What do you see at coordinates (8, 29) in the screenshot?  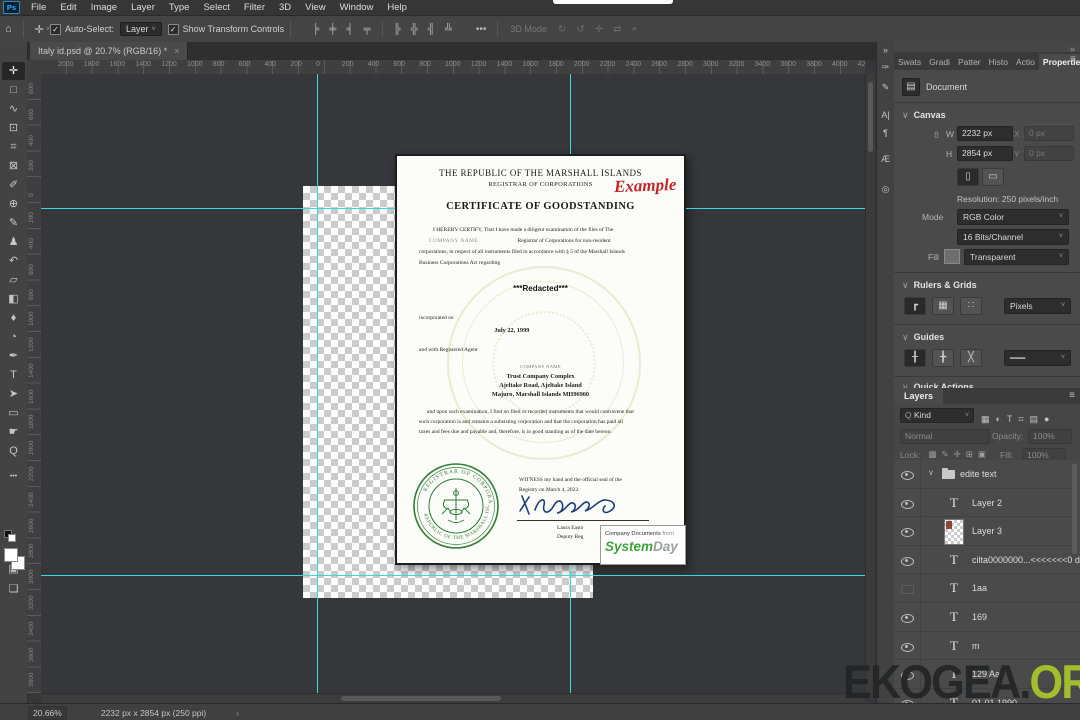 I see `home-icon: ⌂` at bounding box center [8, 29].